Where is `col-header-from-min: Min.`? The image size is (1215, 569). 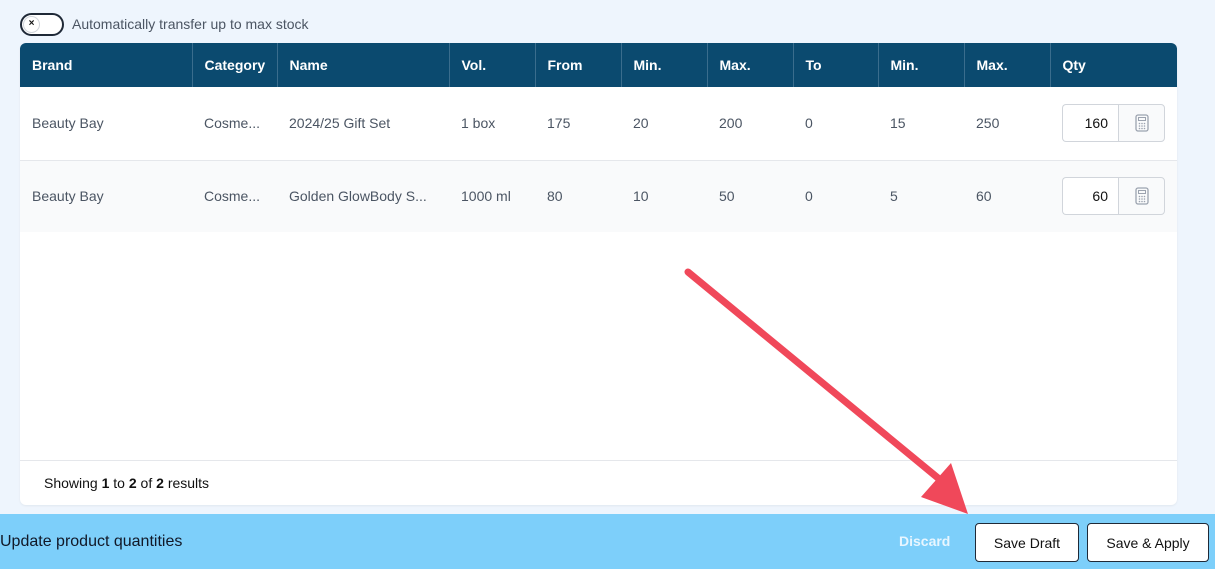 col-header-from-min: Min. is located at coordinates (664, 65).